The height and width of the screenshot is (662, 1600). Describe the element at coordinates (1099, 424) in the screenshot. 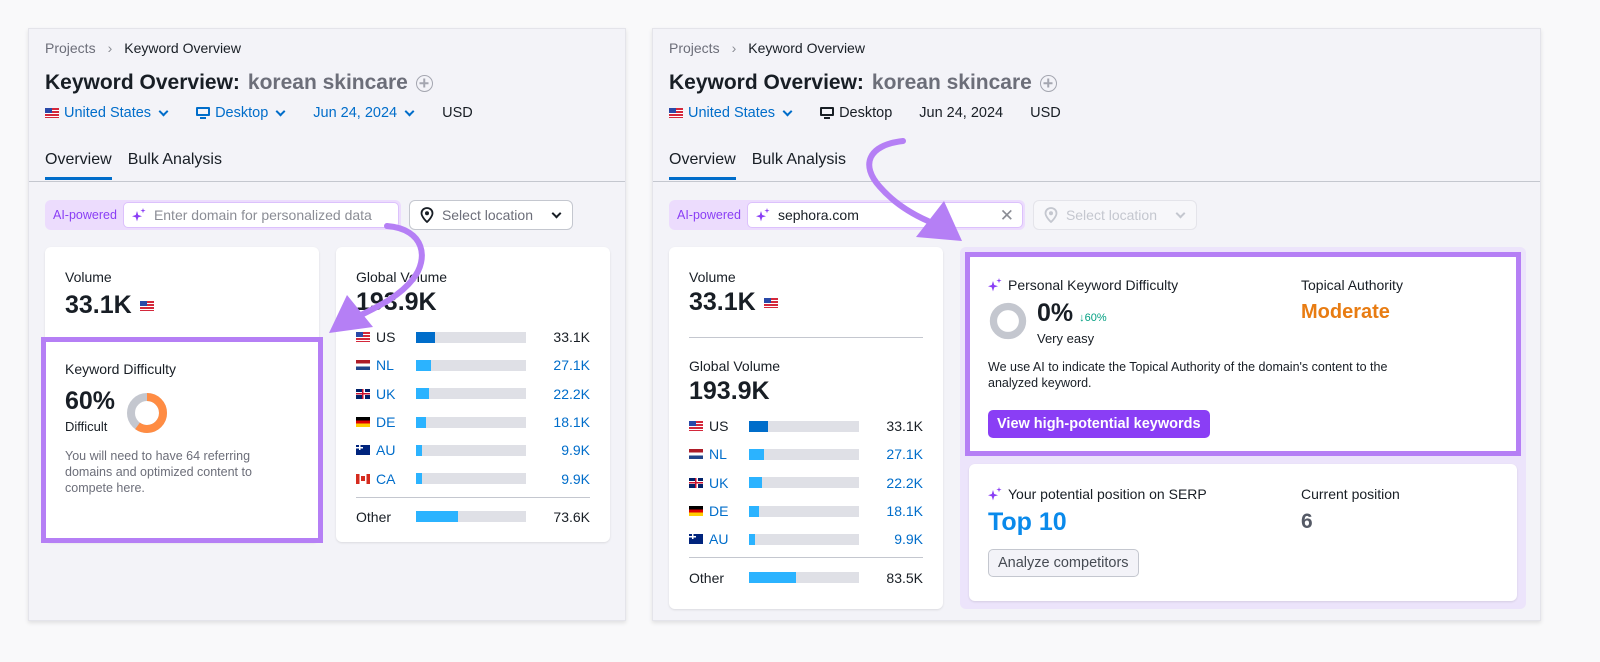

I see `view-high-potential-keywords-button: View high-potential keywords` at that location.